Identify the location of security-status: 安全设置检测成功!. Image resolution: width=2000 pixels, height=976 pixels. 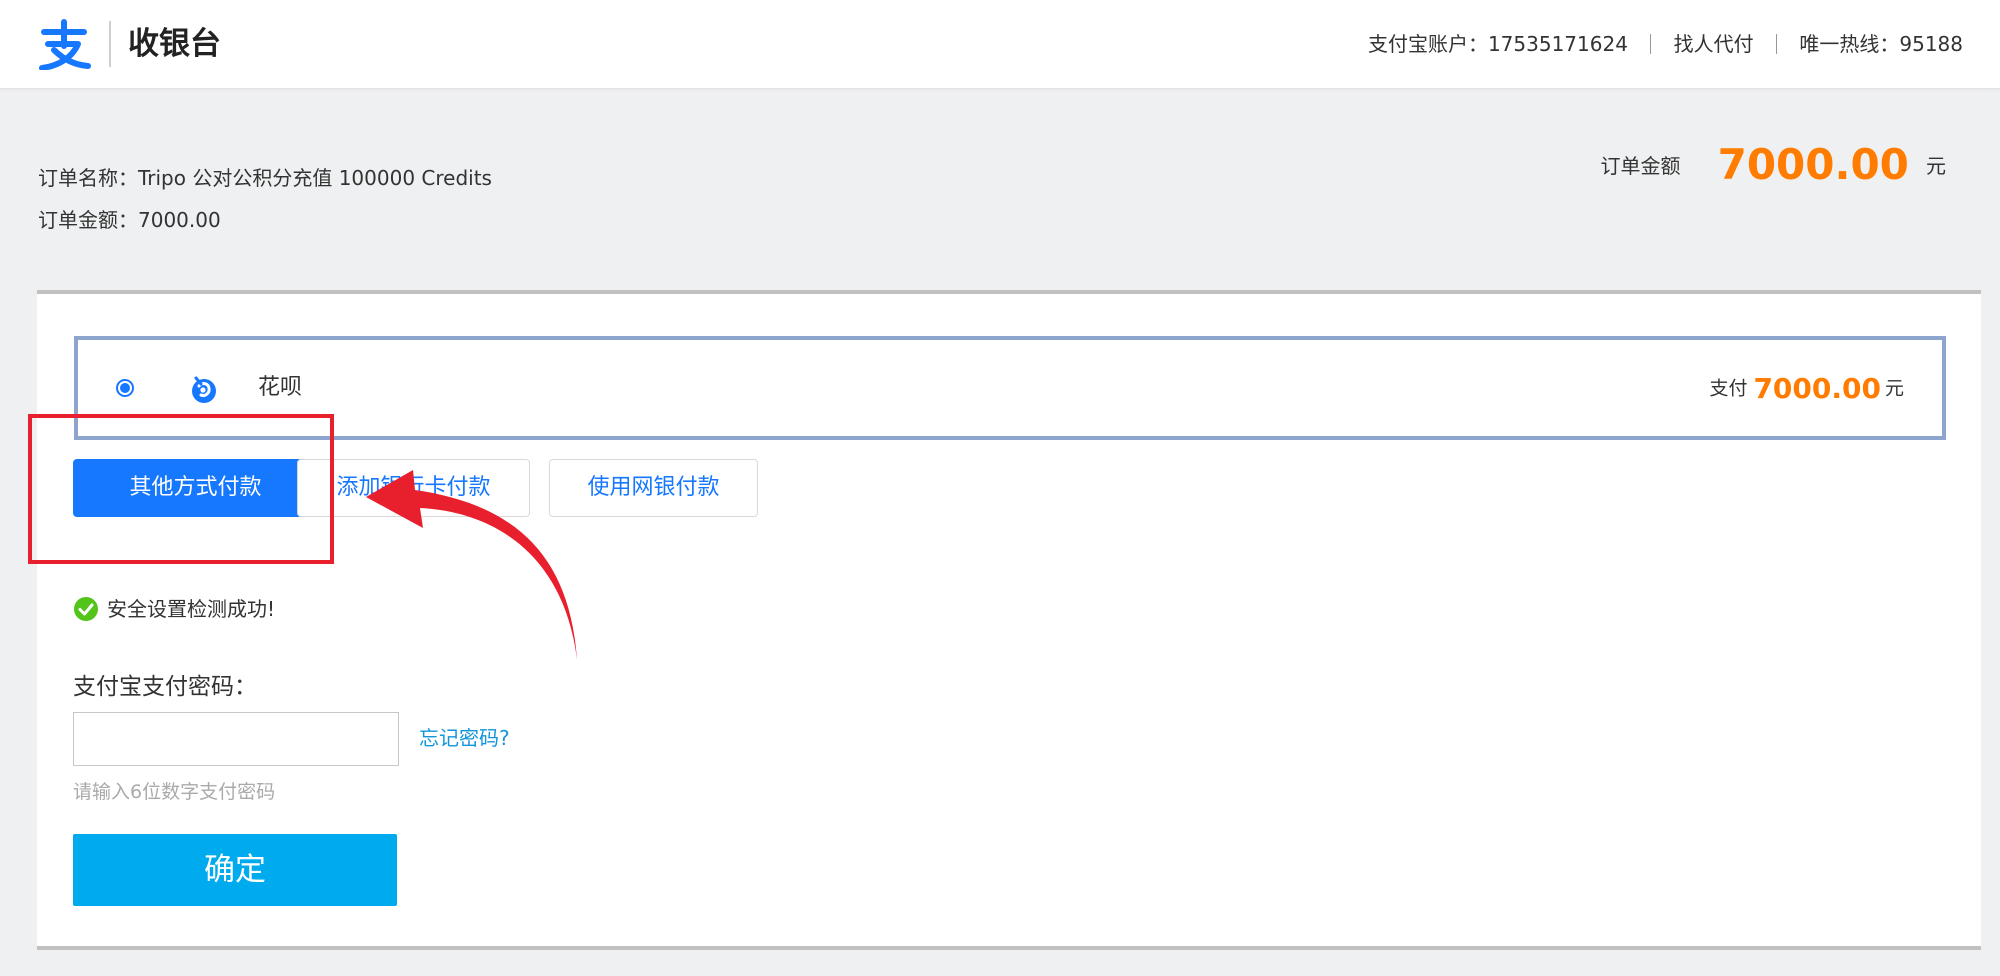
(174, 608).